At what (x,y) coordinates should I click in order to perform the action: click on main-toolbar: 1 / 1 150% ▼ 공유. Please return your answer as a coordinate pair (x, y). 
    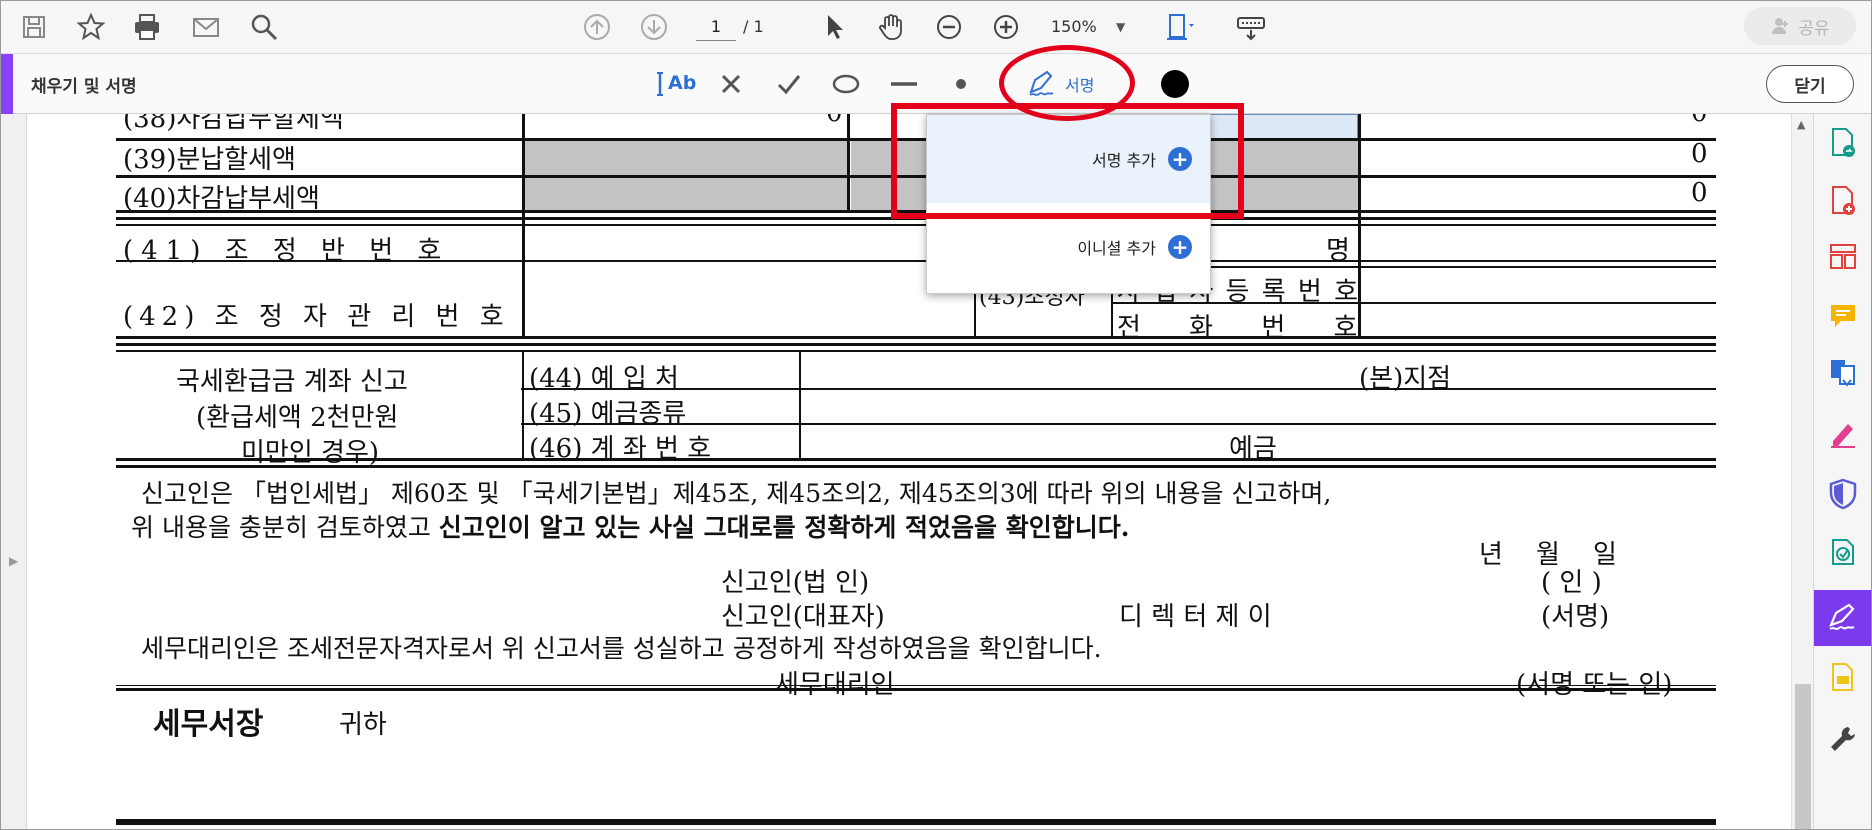
    Looking at the image, I should click on (936, 27).